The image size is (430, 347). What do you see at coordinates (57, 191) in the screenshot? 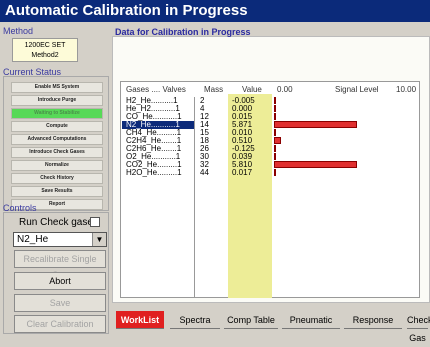
I see `status-step-8: Save Results` at bounding box center [57, 191].